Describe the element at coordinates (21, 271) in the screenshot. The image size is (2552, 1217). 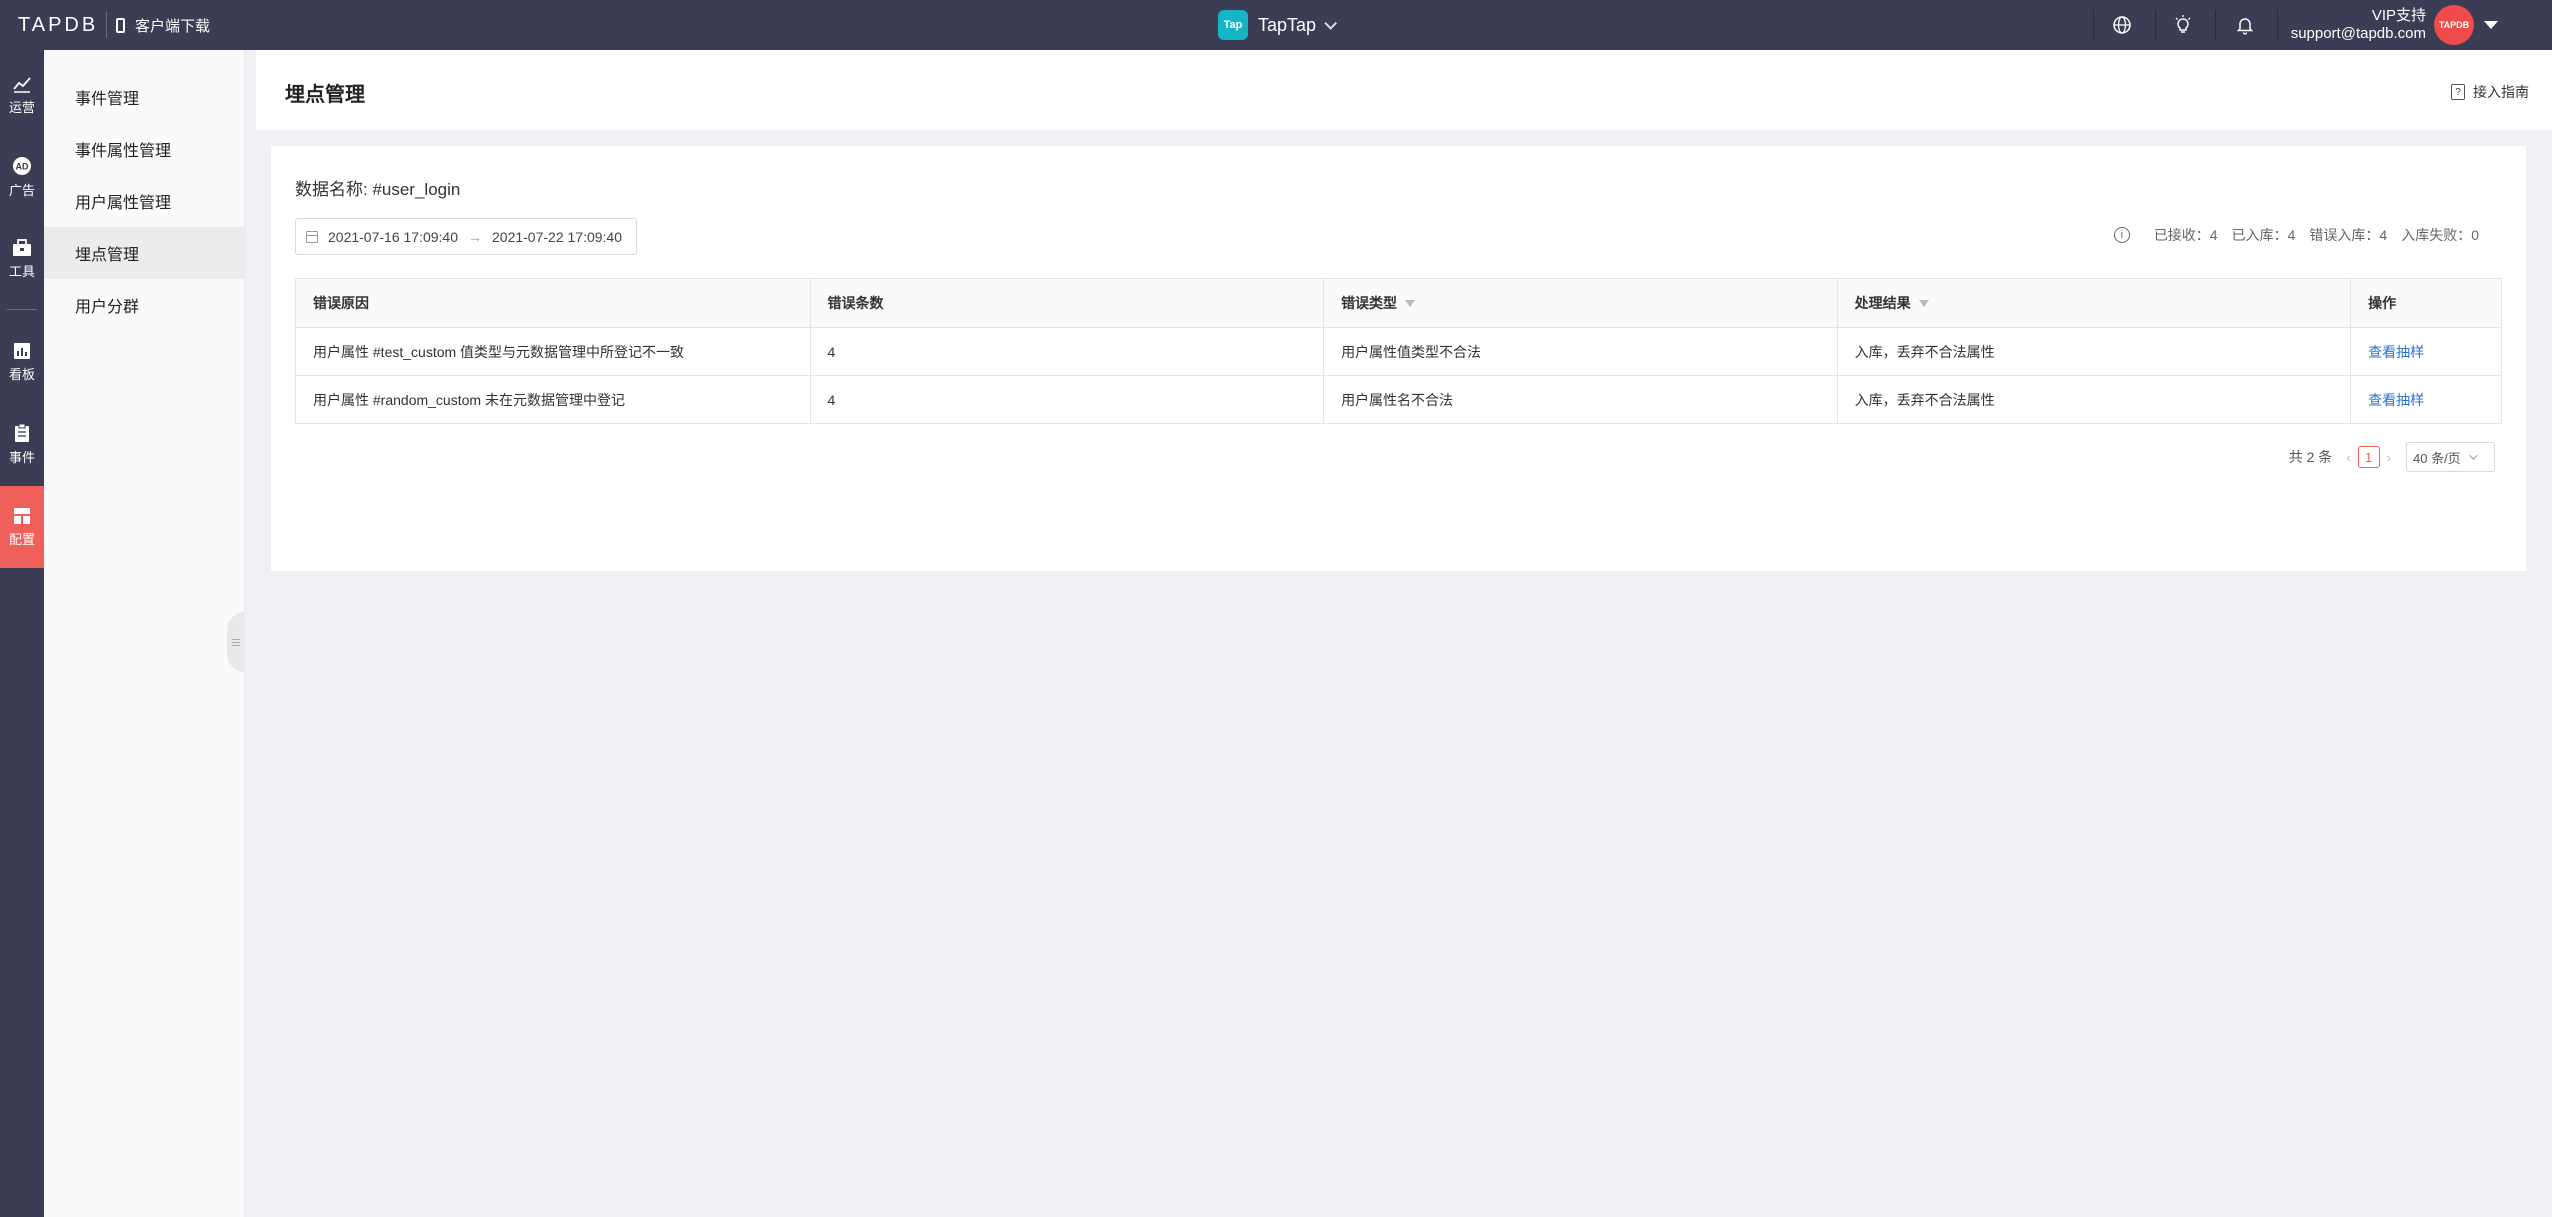
I see `rail-label: 工具` at that location.